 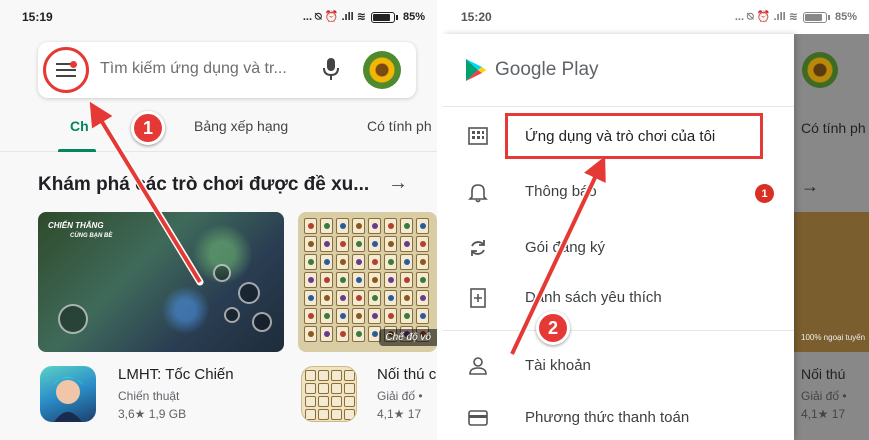 What do you see at coordinates (399, 126) in the screenshot?
I see `tab-premium: Có tính ph` at bounding box center [399, 126].